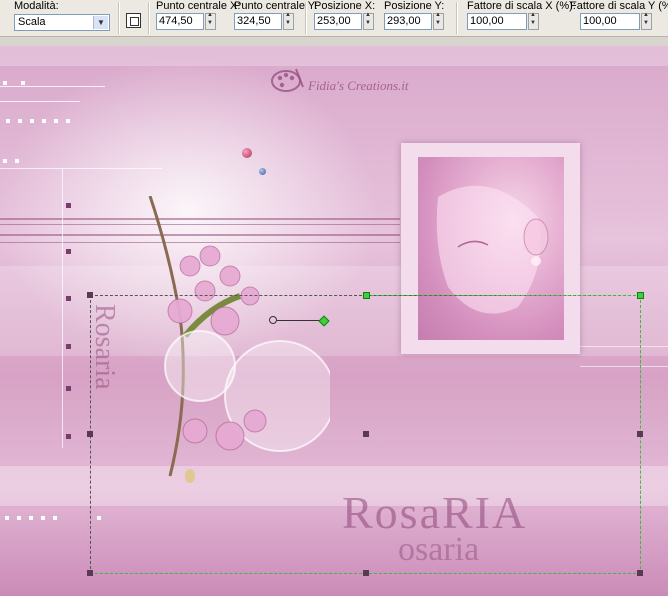 This screenshot has height=596, width=668. Describe the element at coordinates (258, 21) in the screenshot. I see `center-y-input: 324,50` at that location.